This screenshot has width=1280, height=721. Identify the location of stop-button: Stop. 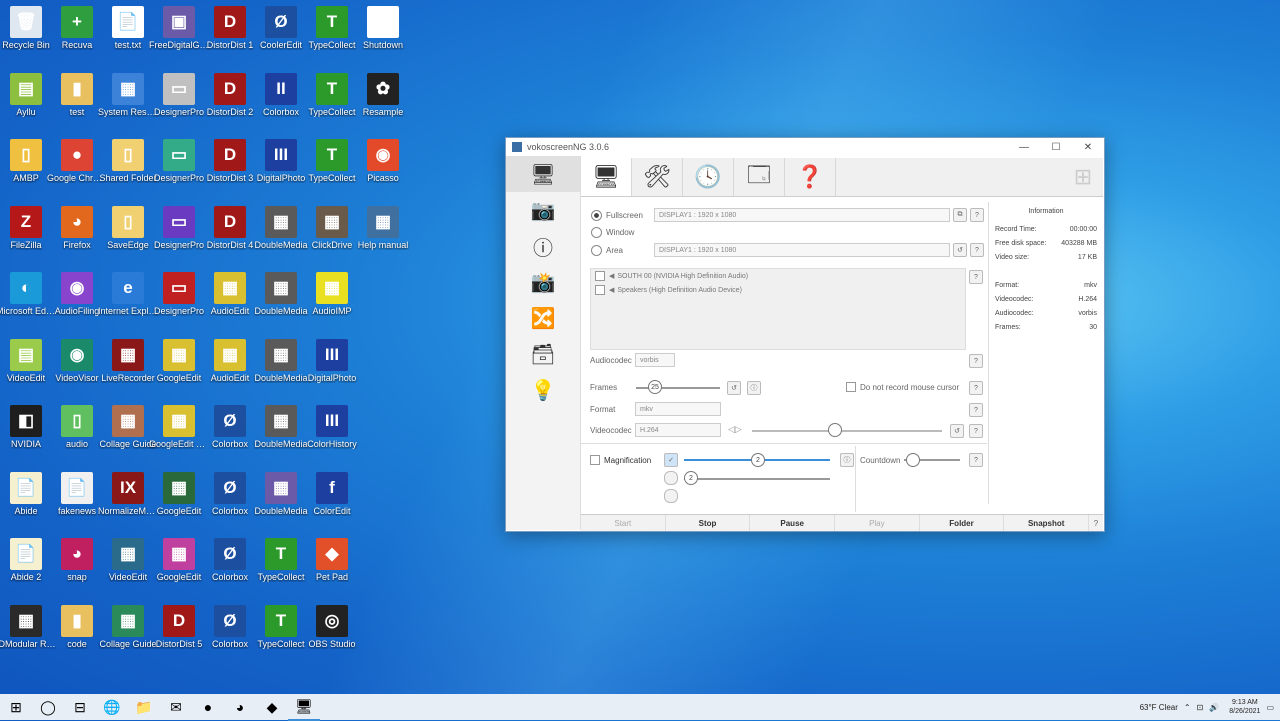
(708, 523).